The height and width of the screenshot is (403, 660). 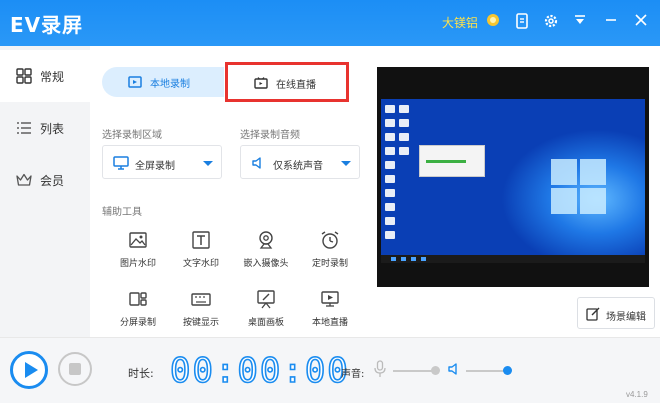 What do you see at coordinates (593, 314) in the screenshot?
I see `edit-icon` at bounding box center [593, 314].